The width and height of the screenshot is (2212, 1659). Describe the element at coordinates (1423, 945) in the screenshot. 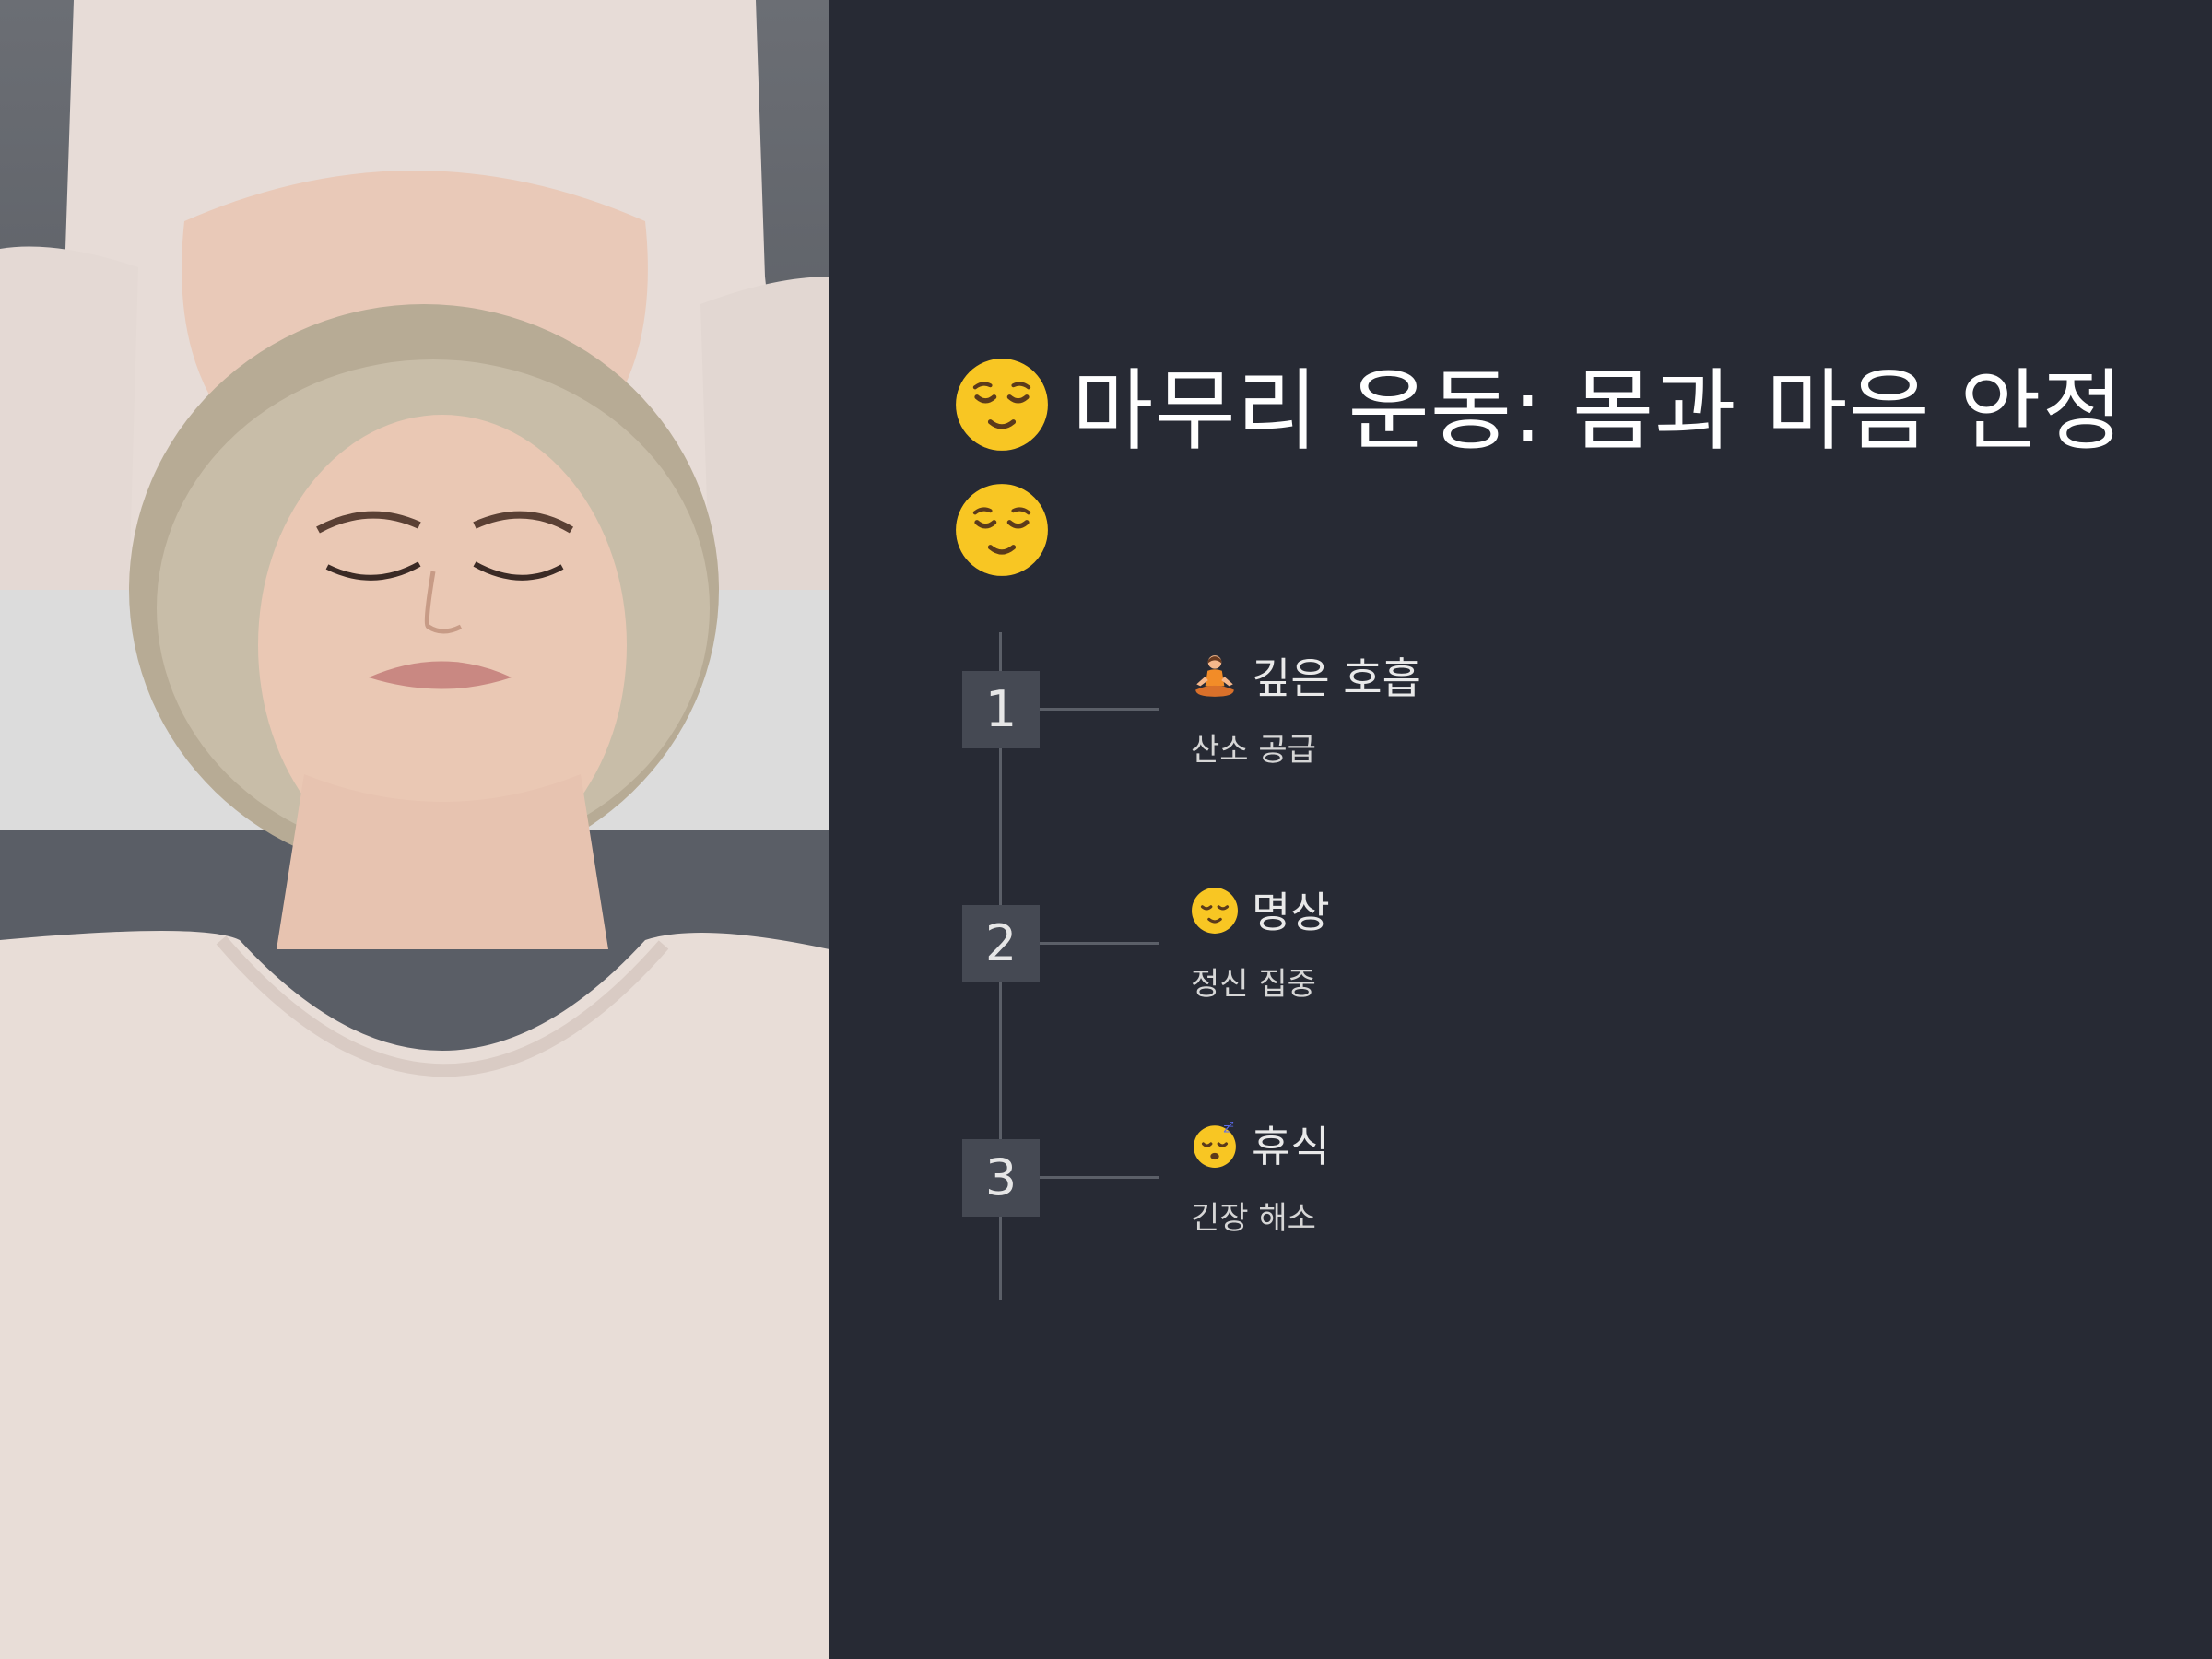

I see `timeline-step-2: 2 명상 정신 집중` at that location.